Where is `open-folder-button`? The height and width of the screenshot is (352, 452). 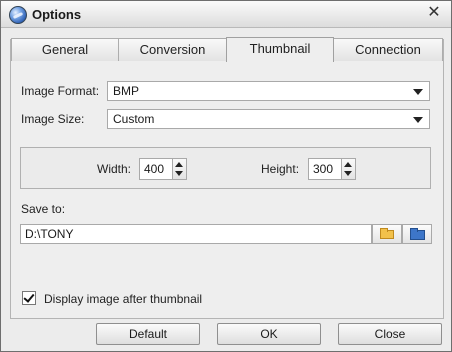
open-folder-button is located at coordinates (417, 234).